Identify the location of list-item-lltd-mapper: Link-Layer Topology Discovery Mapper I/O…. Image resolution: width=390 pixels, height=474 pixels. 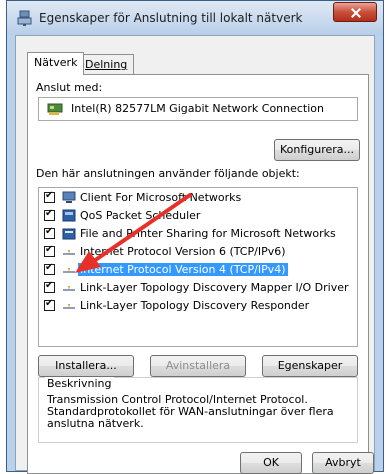
(198, 288).